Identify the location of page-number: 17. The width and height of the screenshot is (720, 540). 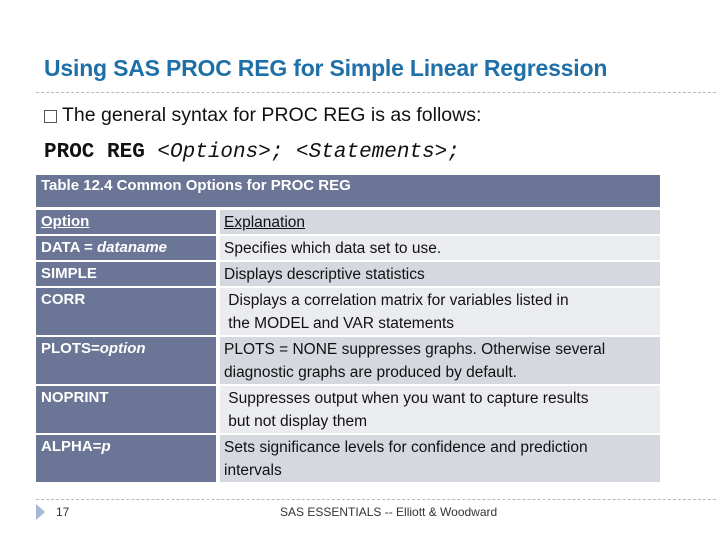
(63, 512).